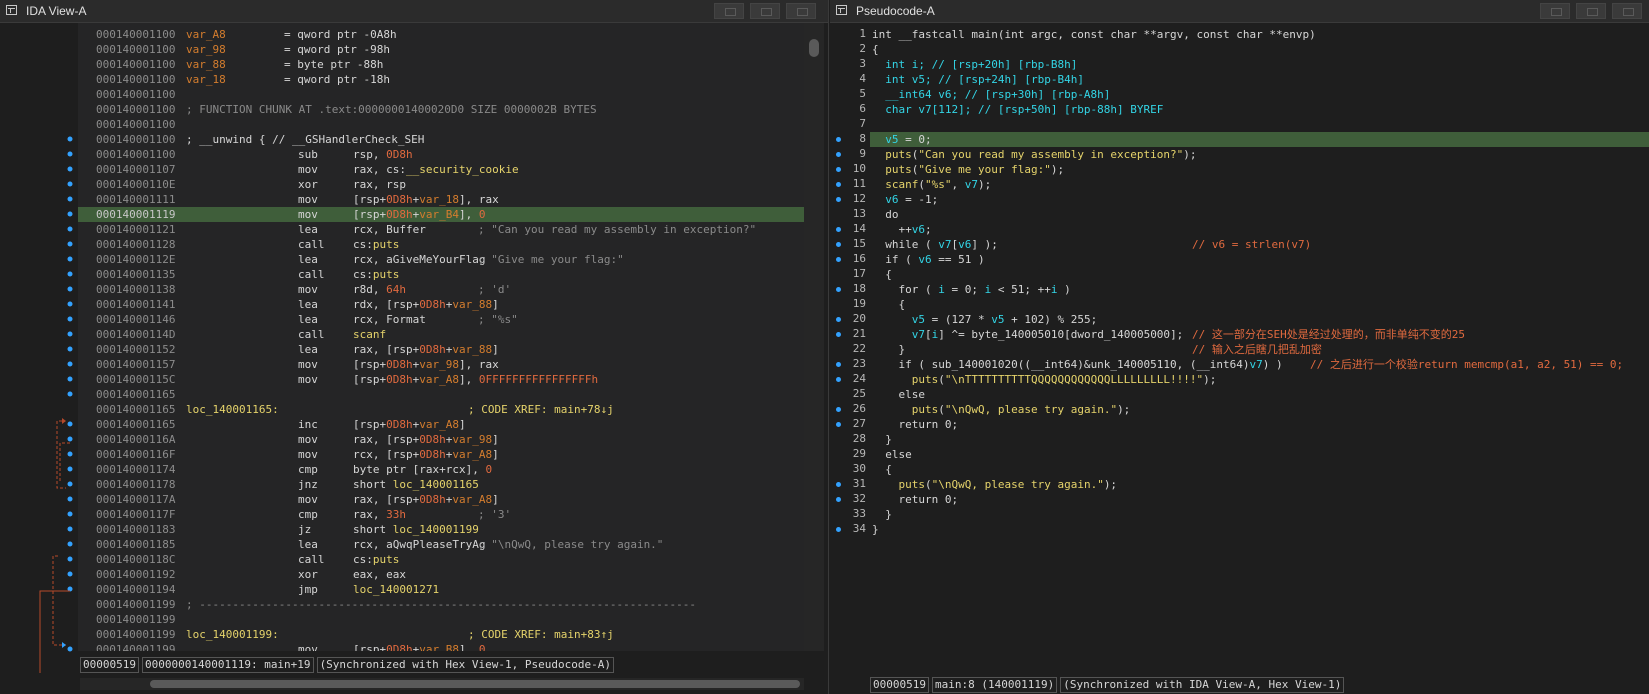 This screenshot has height=694, width=1649. I want to click on listing-line: 000140001199 mov [rsp+0D8h+var_B8], 0, so click(441, 646).